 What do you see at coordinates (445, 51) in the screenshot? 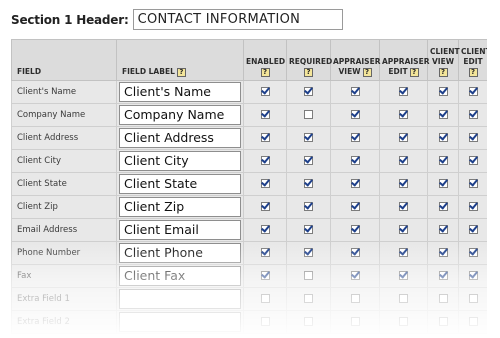
I see `column-header-client-view-line1: CLIENT` at bounding box center [445, 51].